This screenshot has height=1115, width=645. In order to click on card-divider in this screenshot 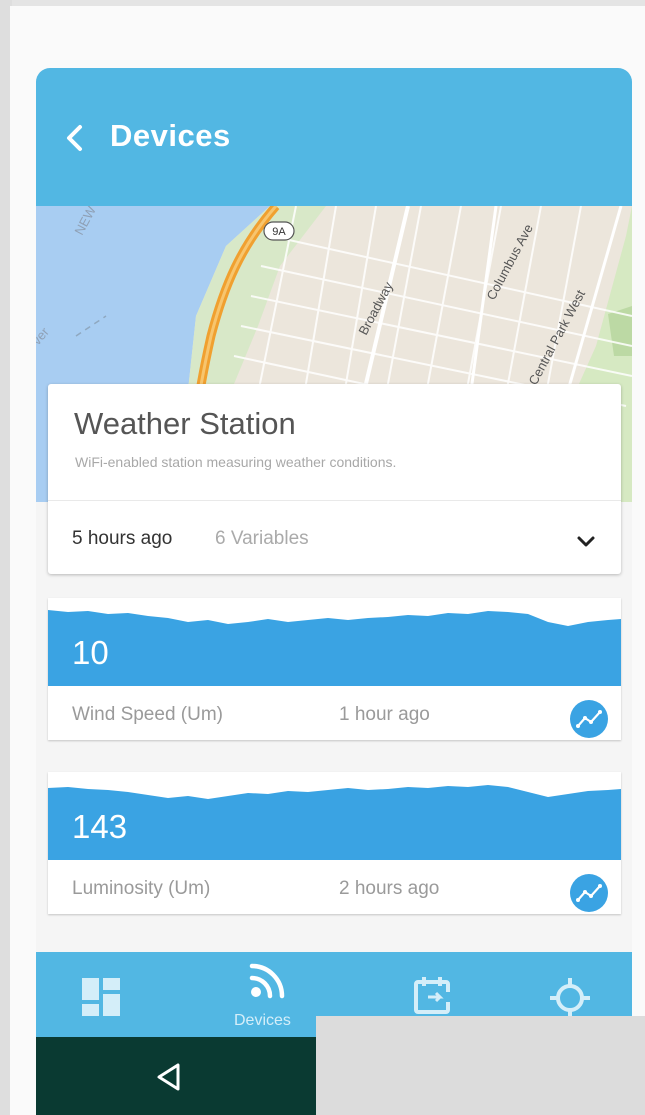, I will do `click(334, 500)`.